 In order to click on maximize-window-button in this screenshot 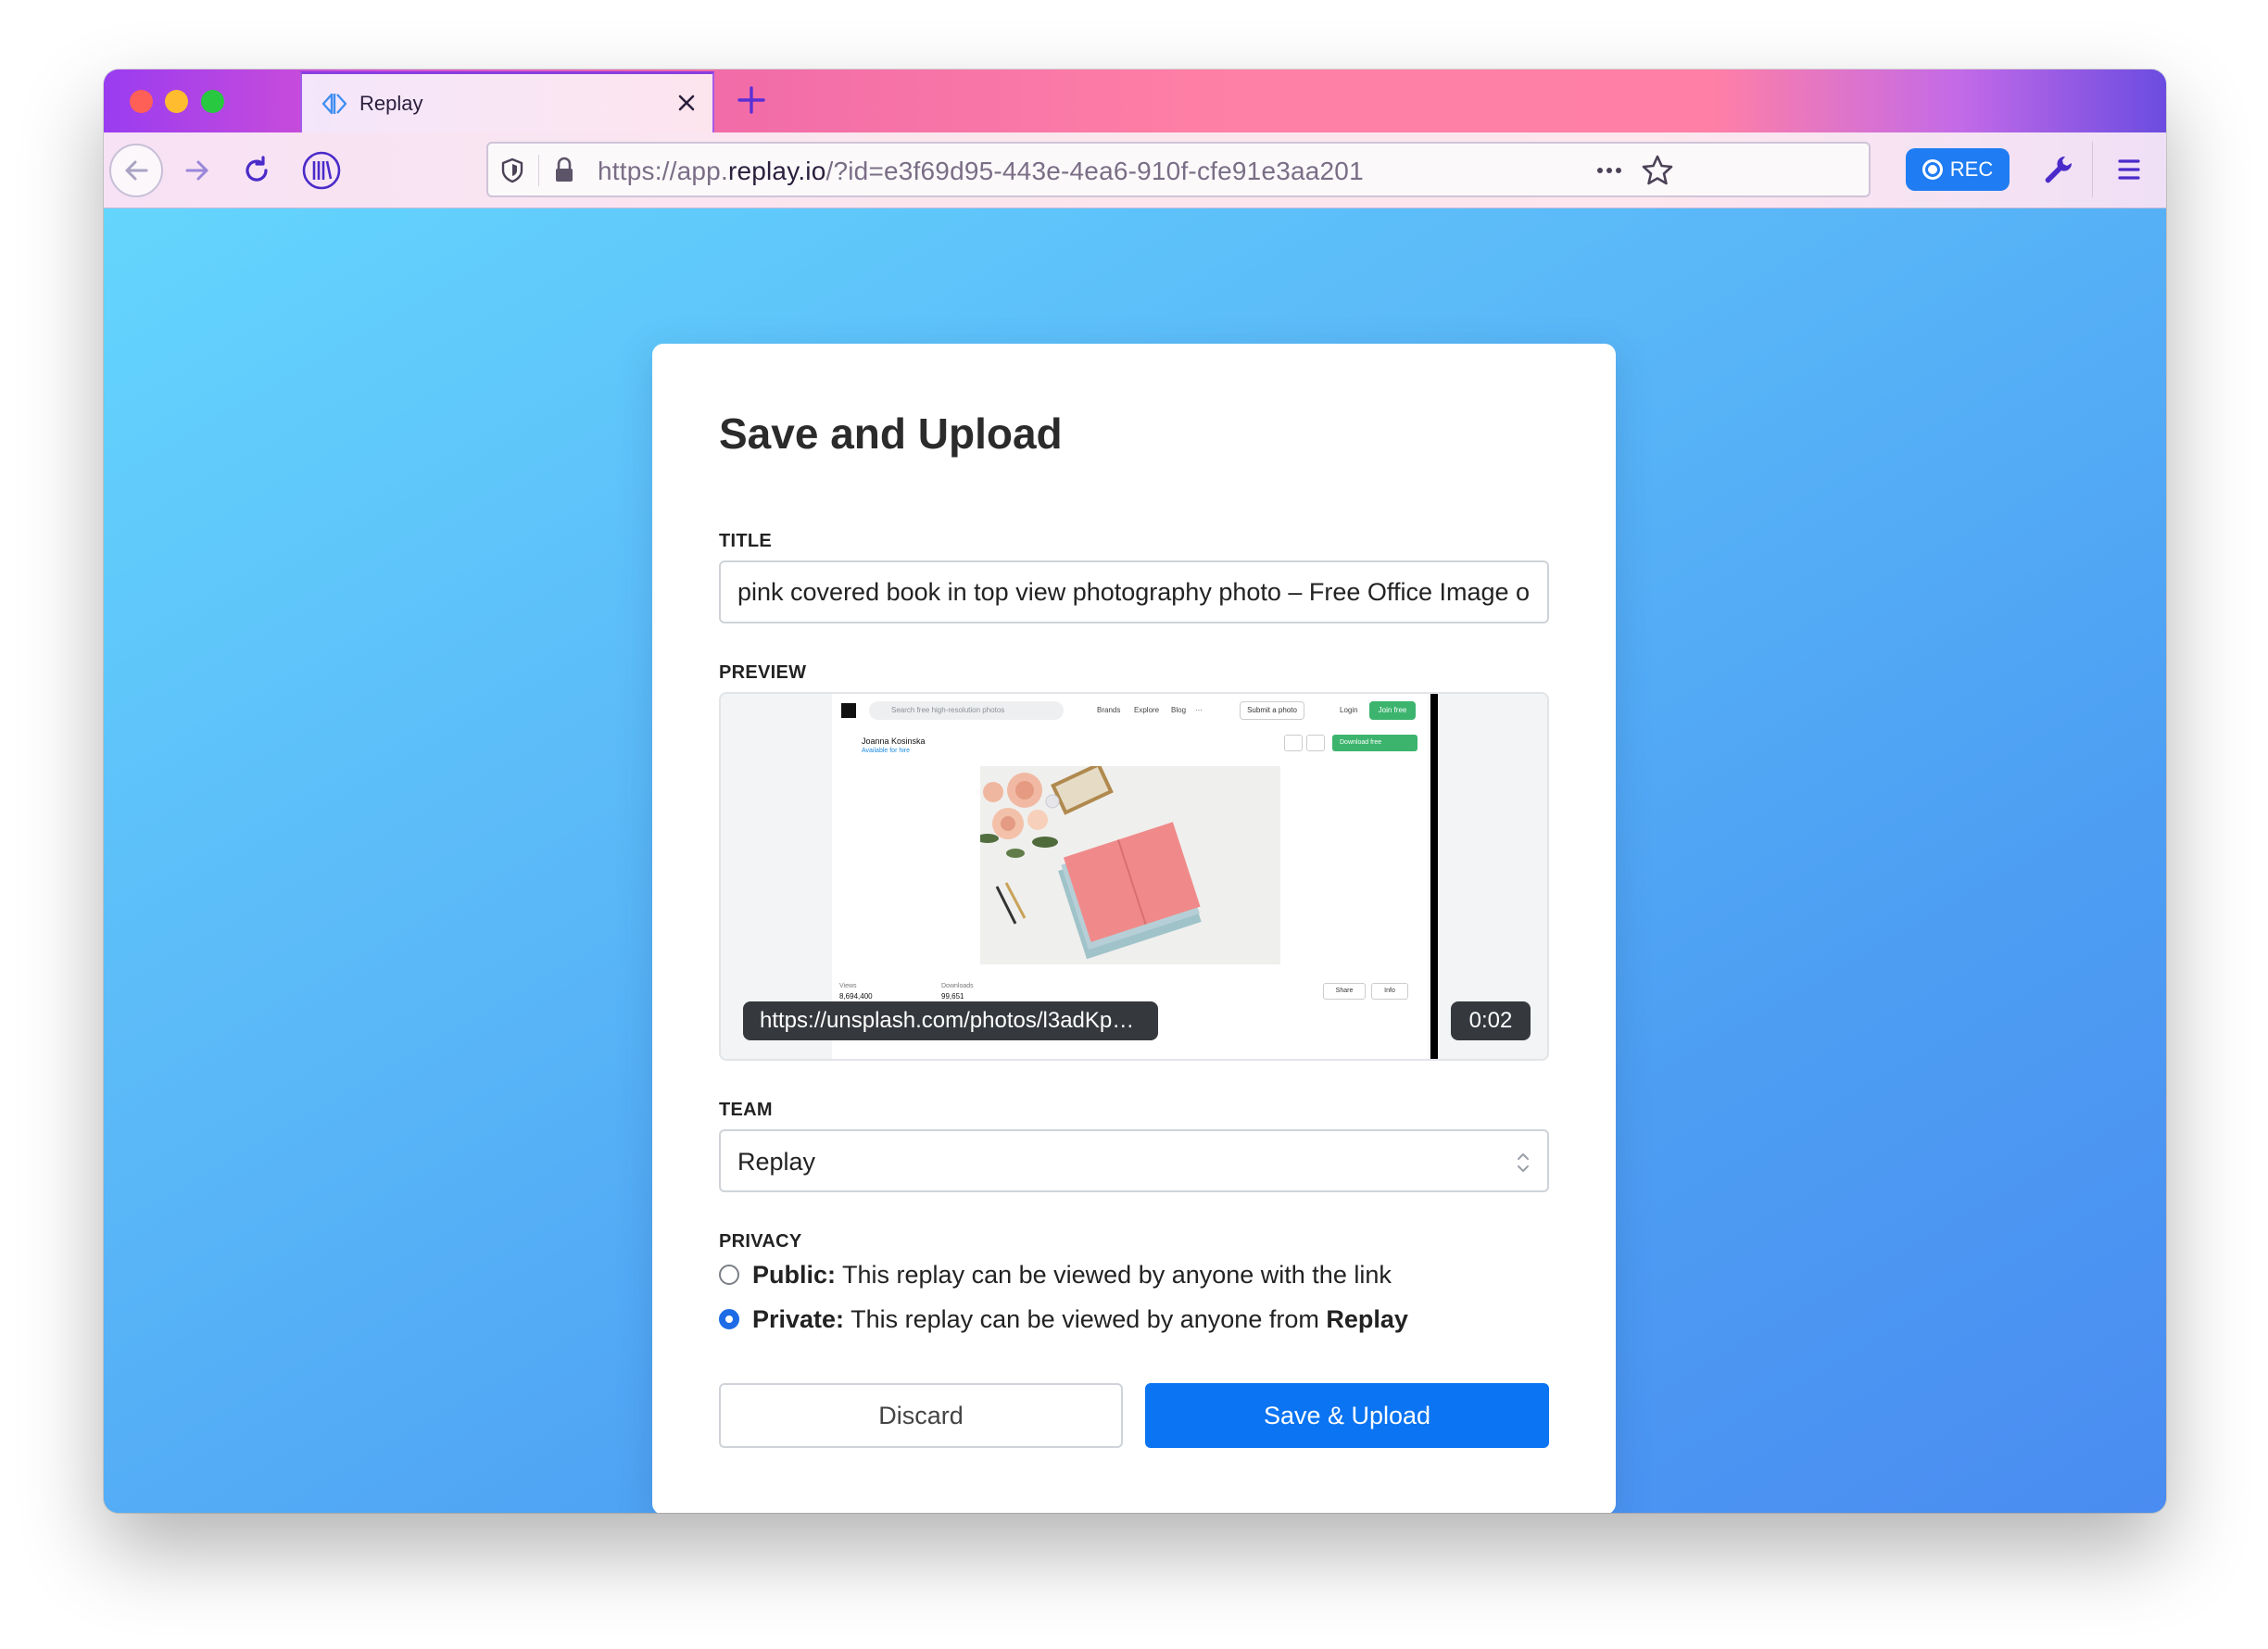, I will do `click(212, 101)`.